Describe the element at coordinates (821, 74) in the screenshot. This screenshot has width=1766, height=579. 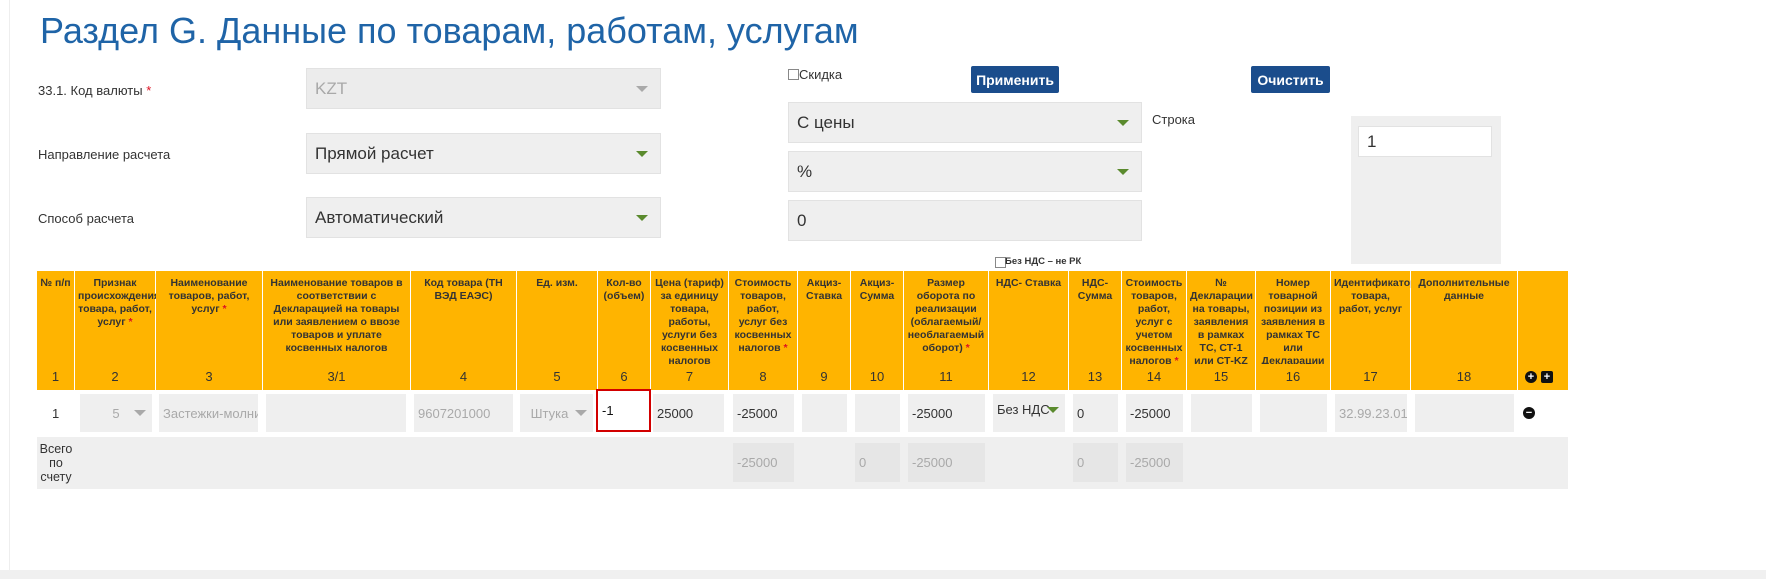
I see `discount-label: Скидка` at that location.